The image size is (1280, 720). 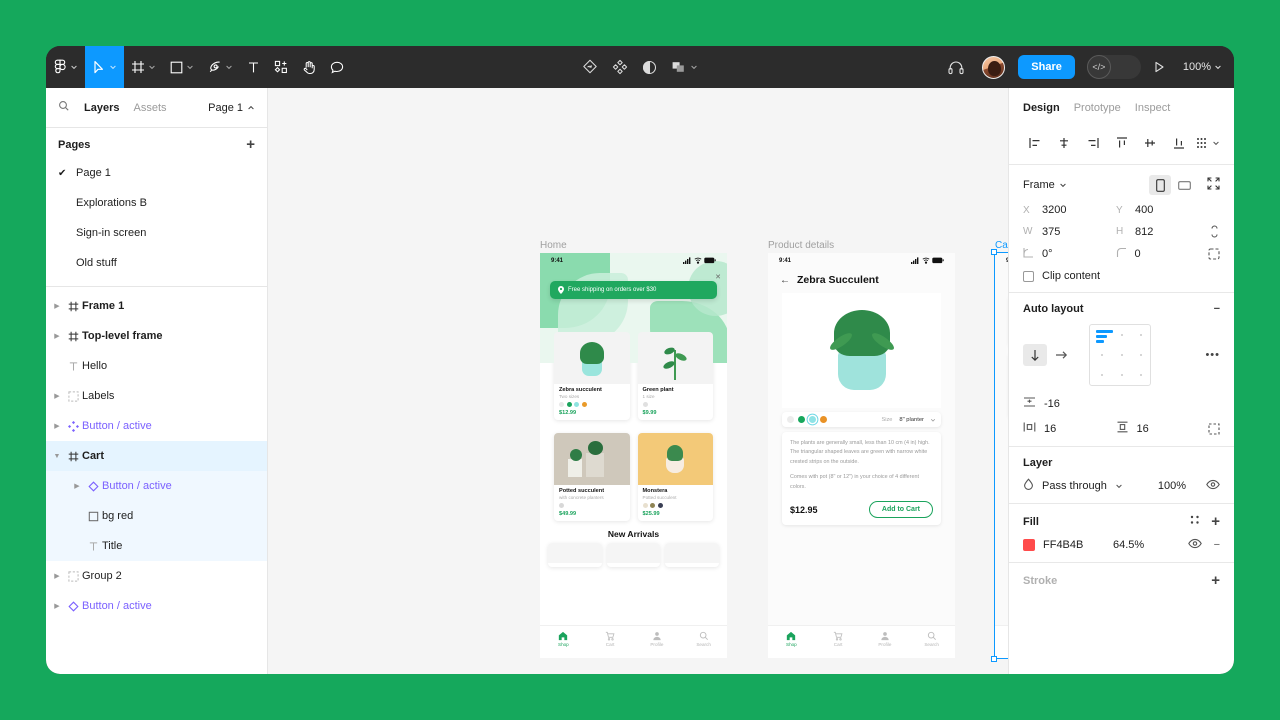 I want to click on zoom-level-selector: 100%, so click(x=1202, y=67).